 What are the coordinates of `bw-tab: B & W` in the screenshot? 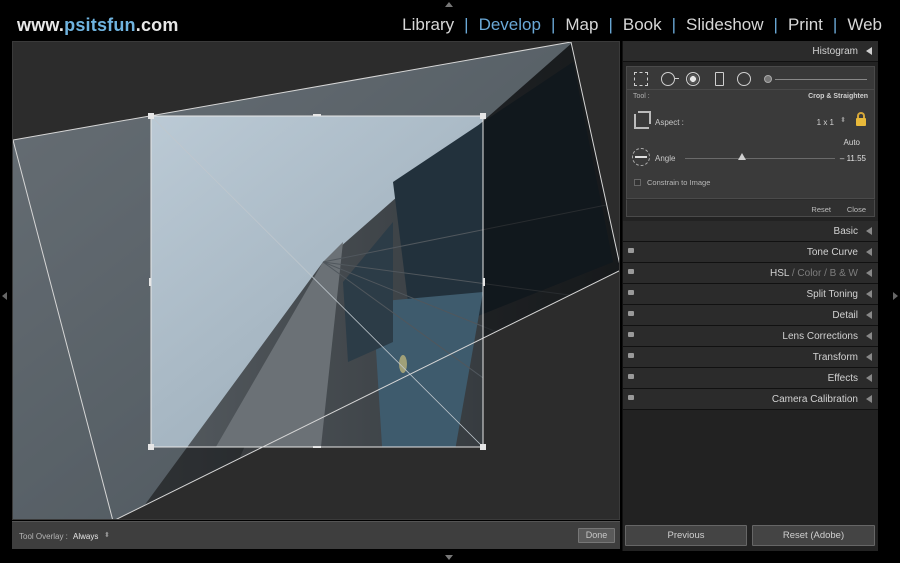 It's located at (844, 273).